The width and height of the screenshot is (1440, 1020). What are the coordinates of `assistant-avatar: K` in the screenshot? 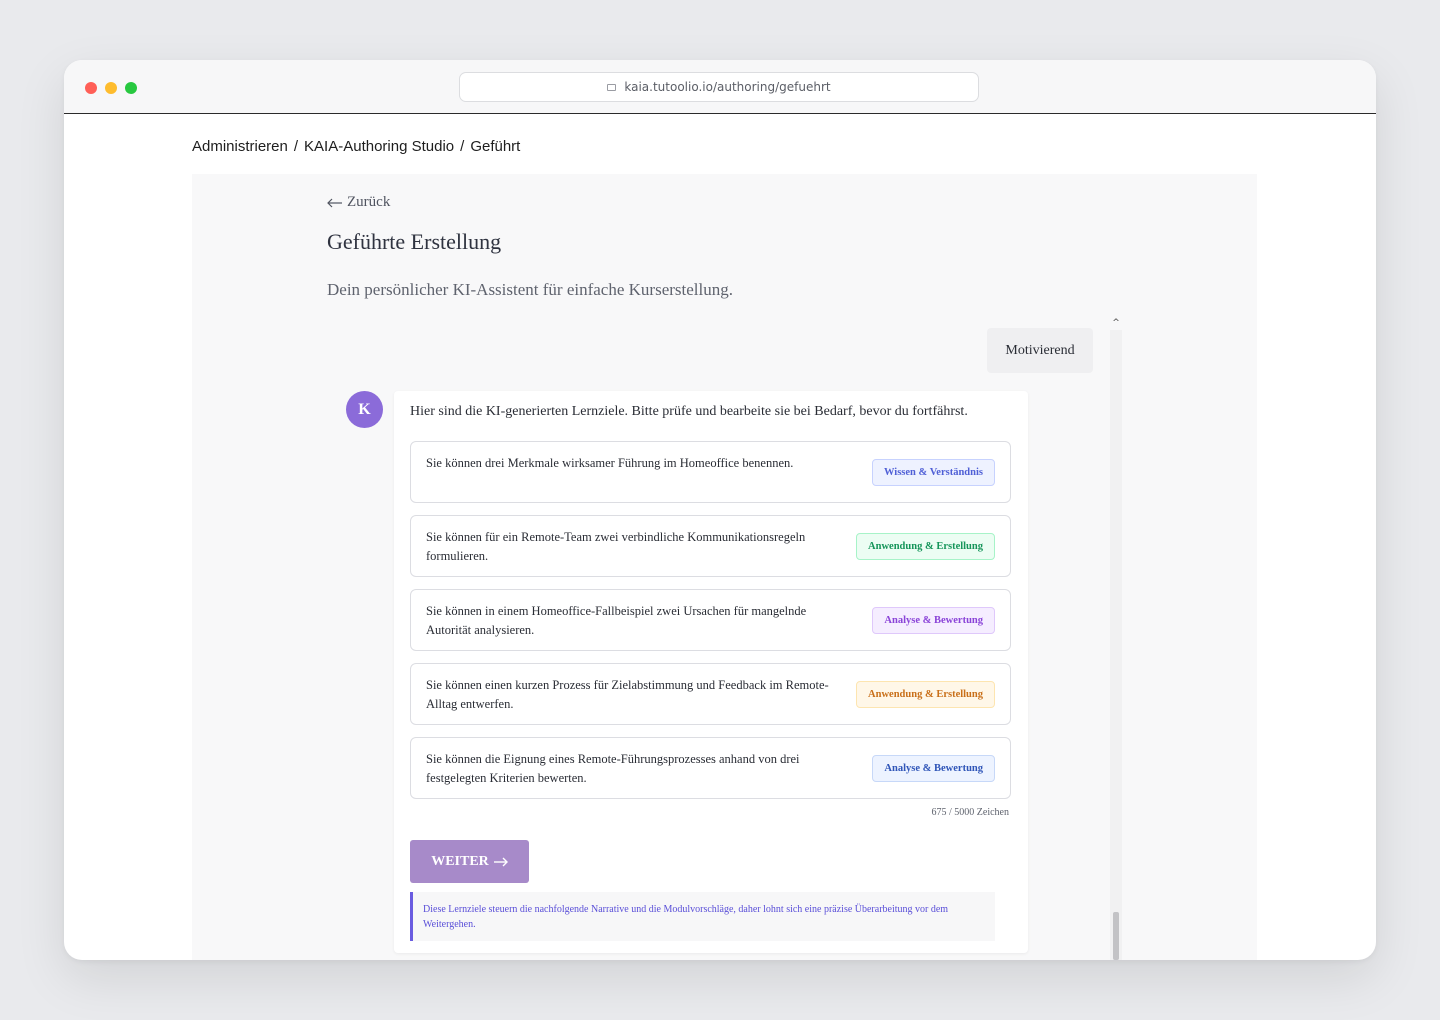 It's located at (364, 409).